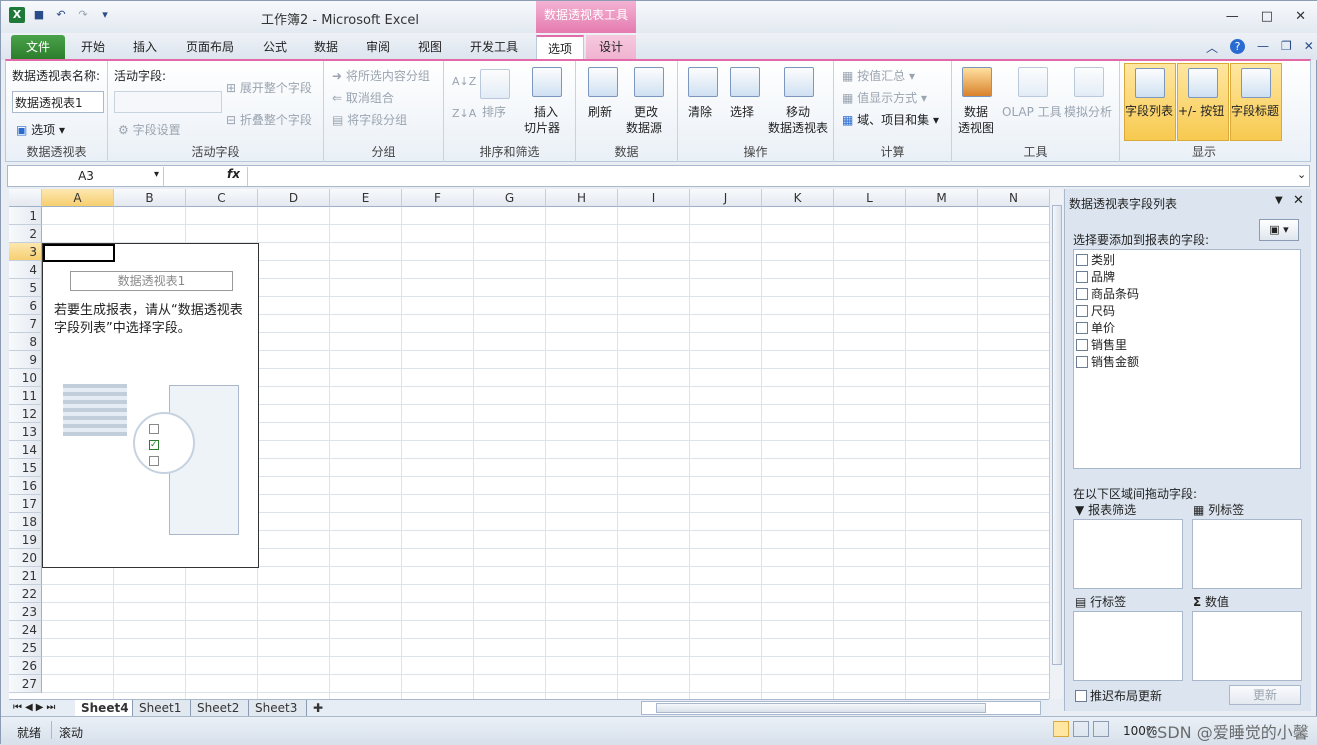 Image resolution: width=1317 pixels, height=745 pixels. What do you see at coordinates (1089, 82) in the screenshot?
I see `what-if-icon` at bounding box center [1089, 82].